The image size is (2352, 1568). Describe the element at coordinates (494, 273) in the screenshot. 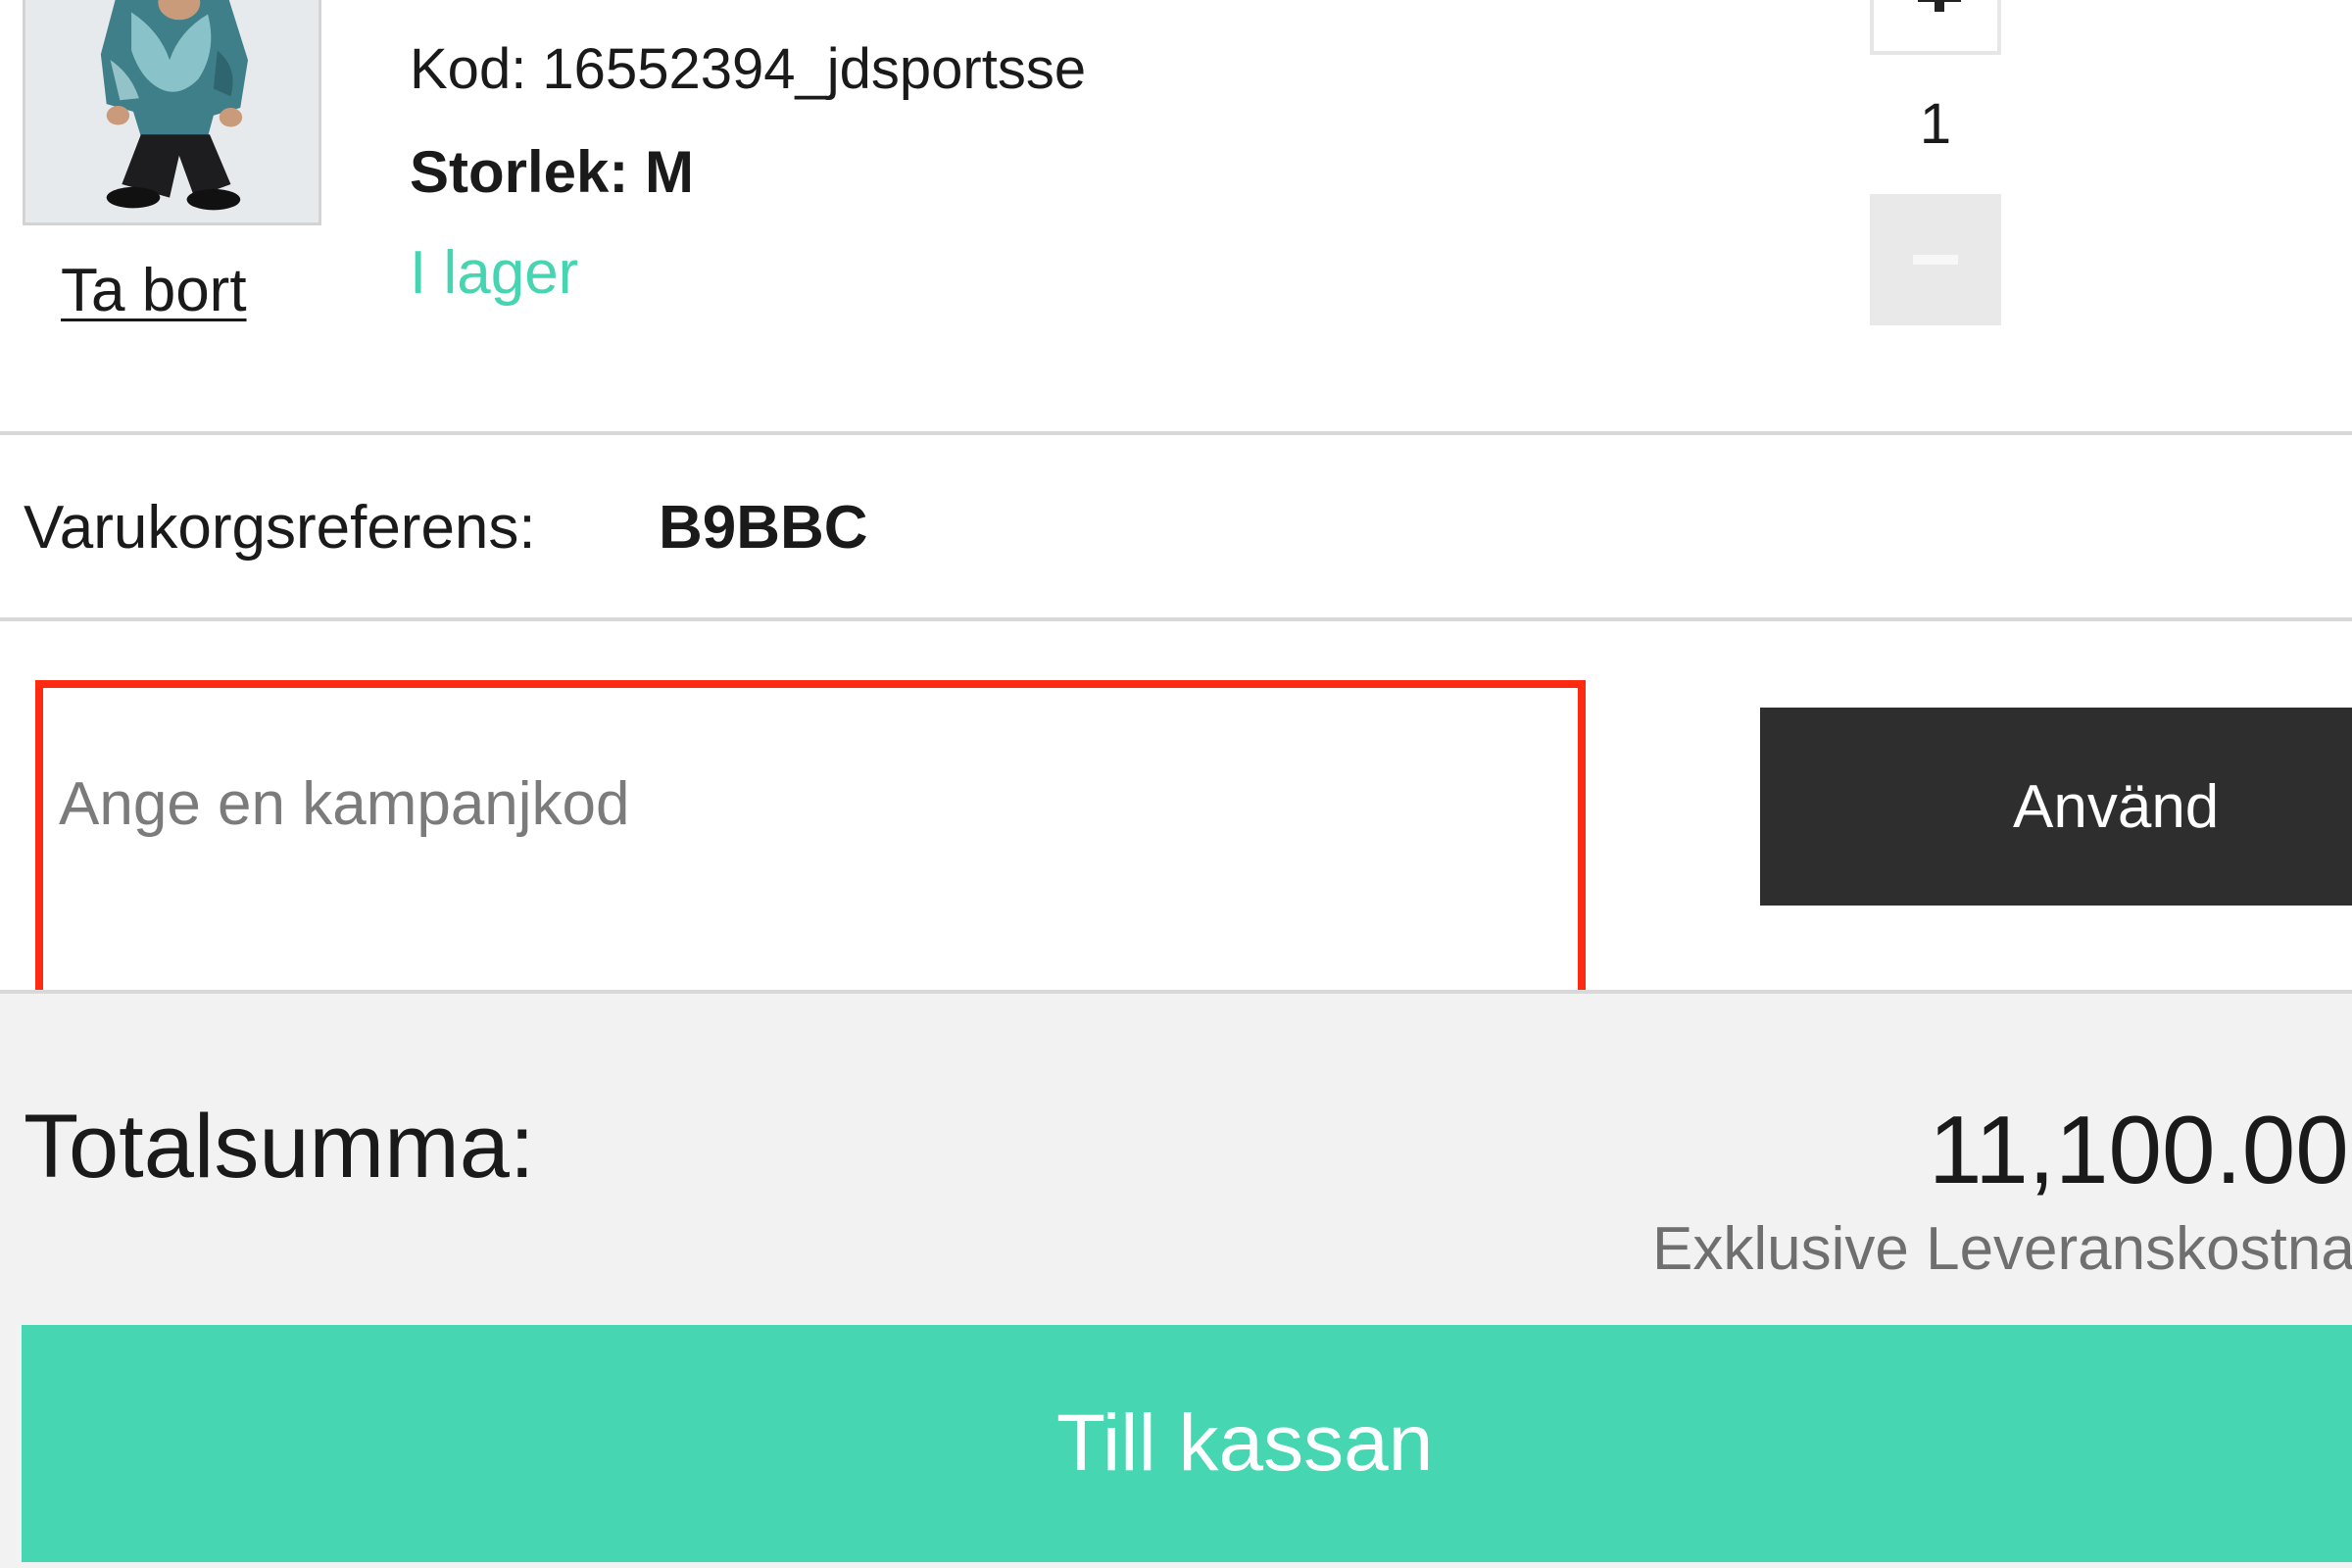

I see `stock-status: I lager` at that location.